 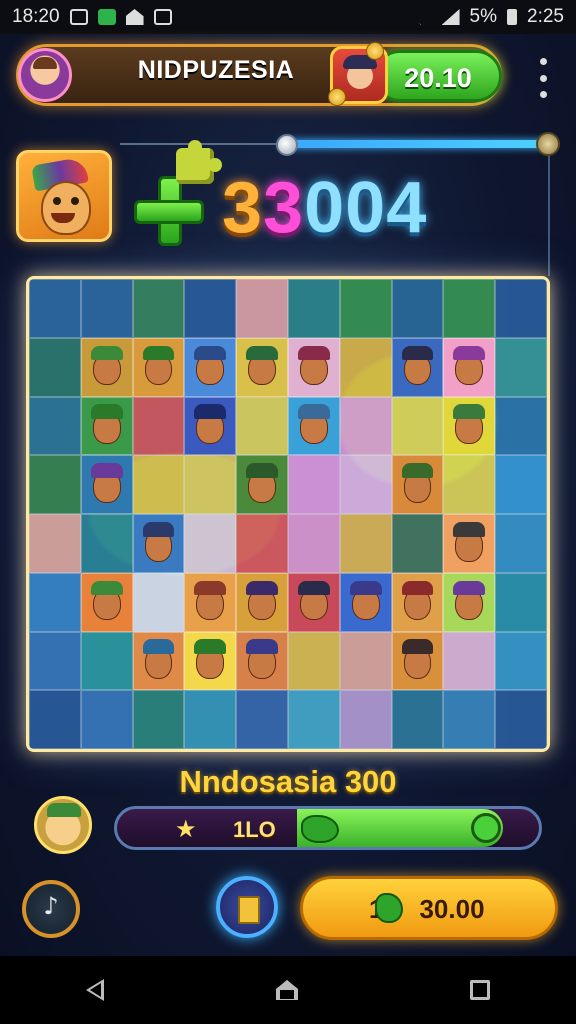 What do you see at coordinates (169, 211) in the screenshot?
I see `plus-icon` at bounding box center [169, 211].